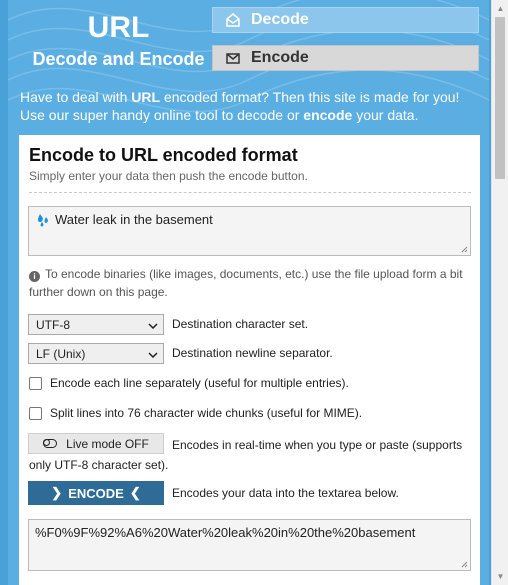 The height and width of the screenshot is (585, 508). Describe the element at coordinates (134, 219) in the screenshot. I see `input-text: Water leak in the basement` at that location.